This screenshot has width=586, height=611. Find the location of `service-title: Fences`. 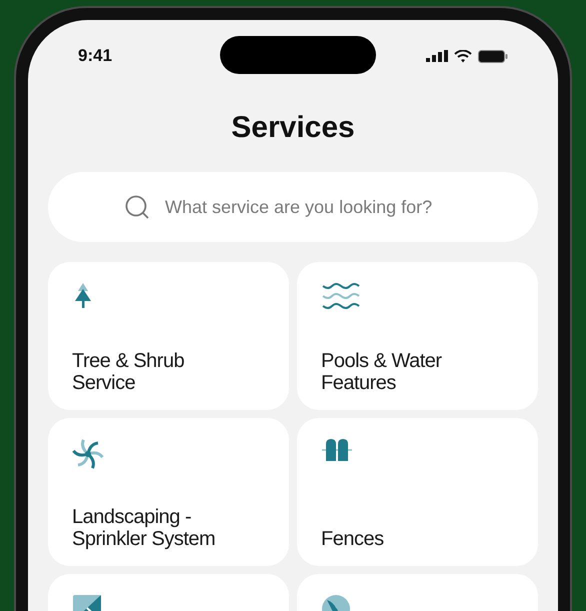

service-title: Fences is located at coordinates (353, 539).